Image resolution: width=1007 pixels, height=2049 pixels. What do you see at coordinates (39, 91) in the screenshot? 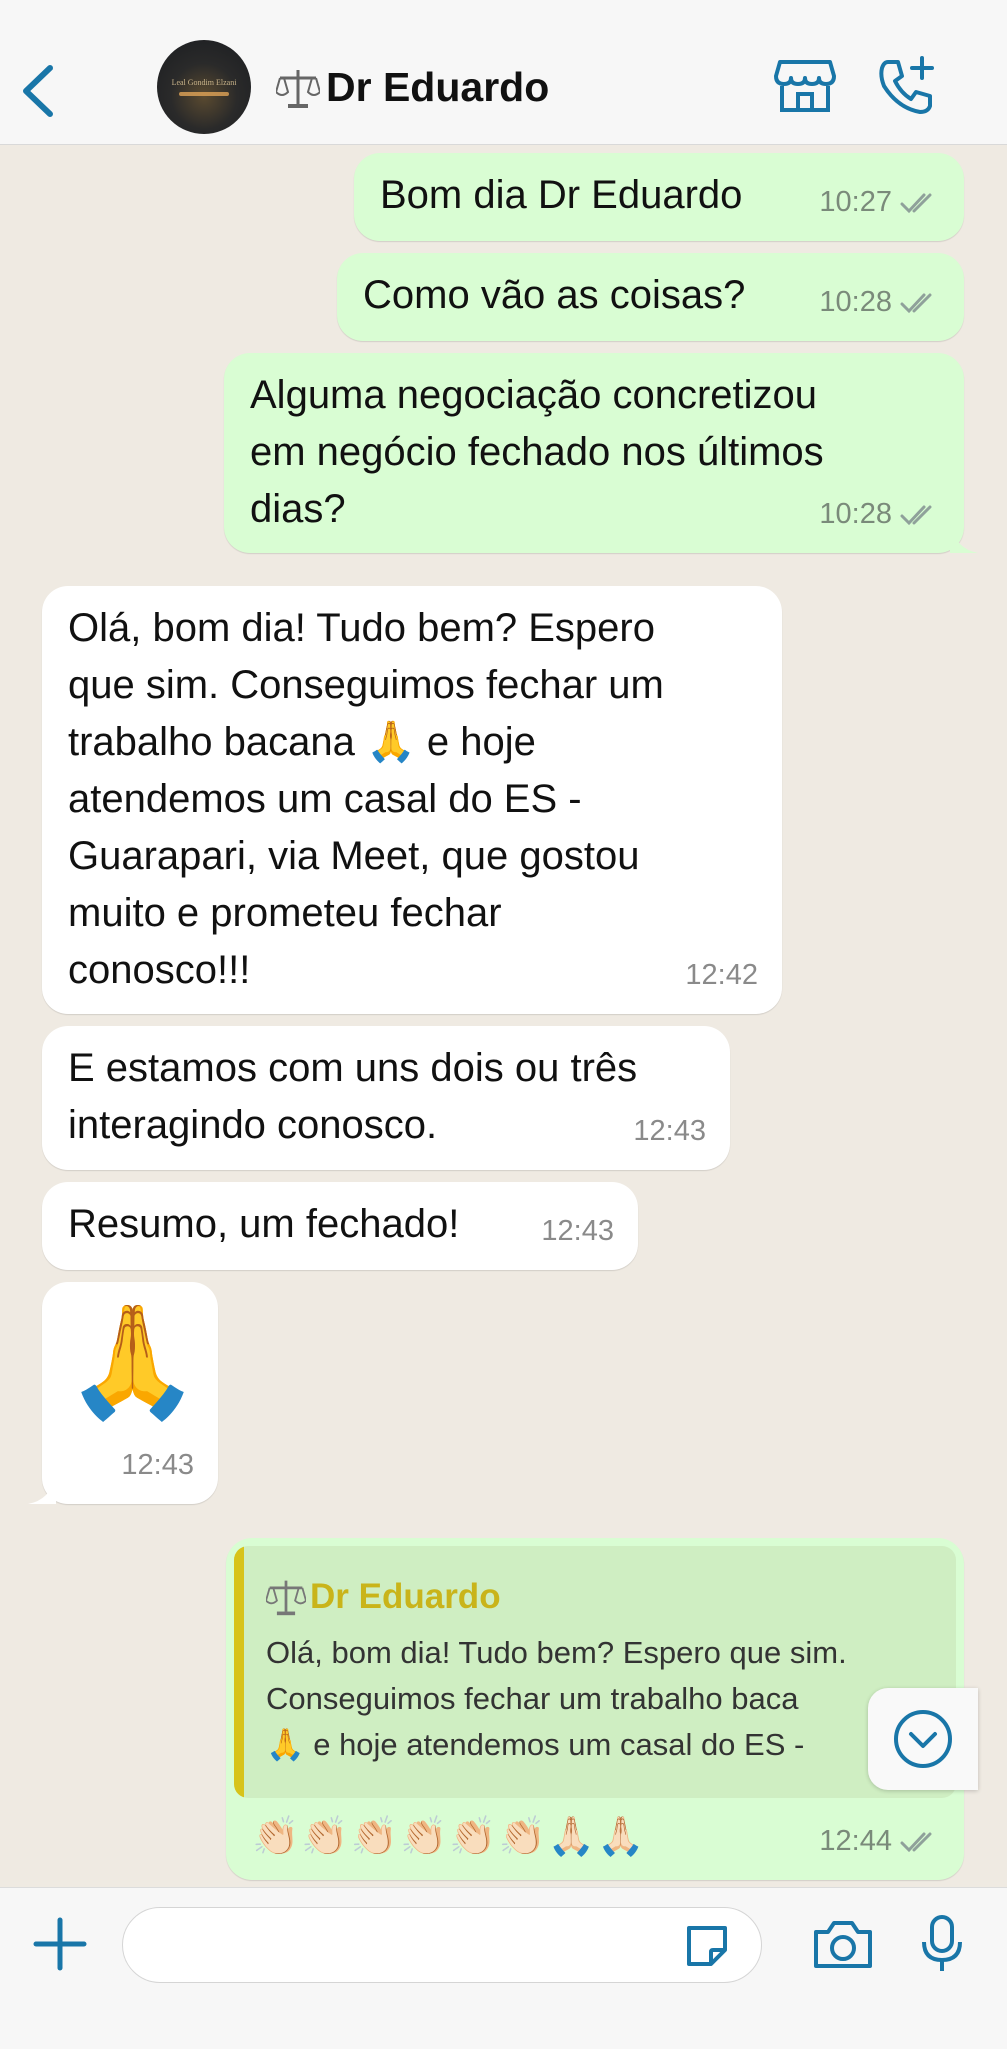
I see `chevron-left-icon` at bounding box center [39, 91].